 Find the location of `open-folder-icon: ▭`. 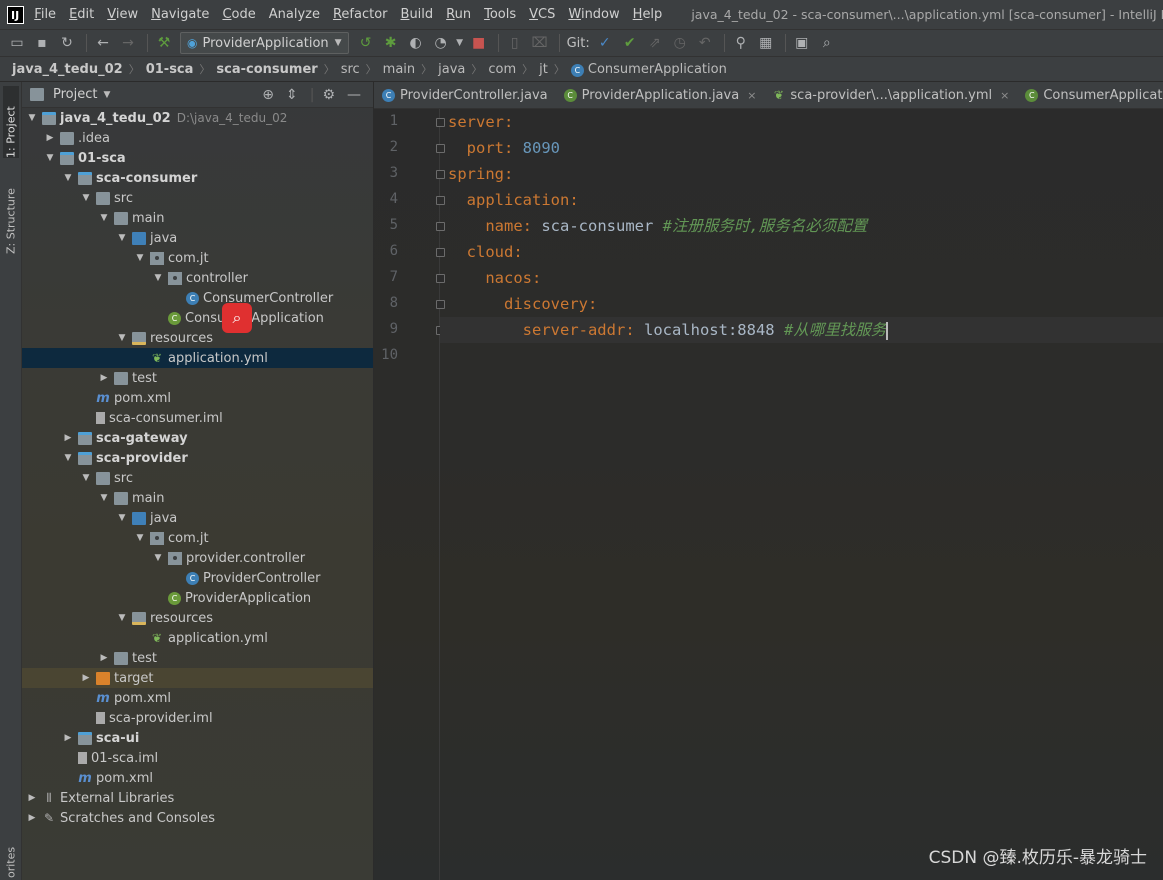

open-folder-icon: ▭ is located at coordinates (17, 43).